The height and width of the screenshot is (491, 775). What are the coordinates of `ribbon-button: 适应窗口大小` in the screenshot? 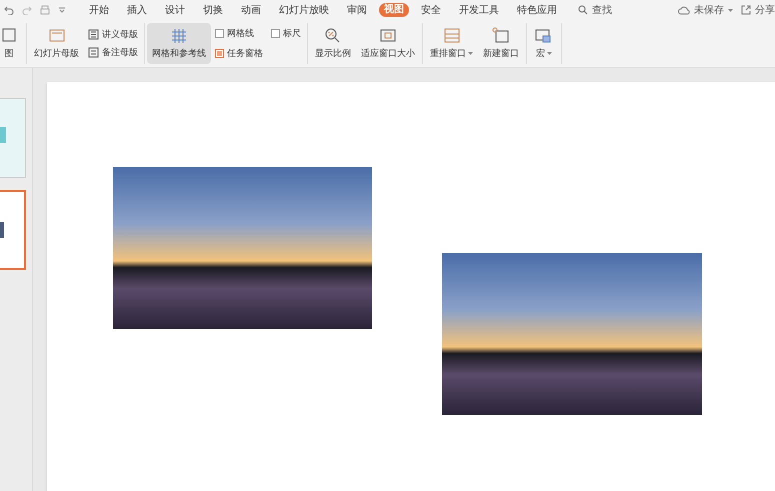 It's located at (388, 43).